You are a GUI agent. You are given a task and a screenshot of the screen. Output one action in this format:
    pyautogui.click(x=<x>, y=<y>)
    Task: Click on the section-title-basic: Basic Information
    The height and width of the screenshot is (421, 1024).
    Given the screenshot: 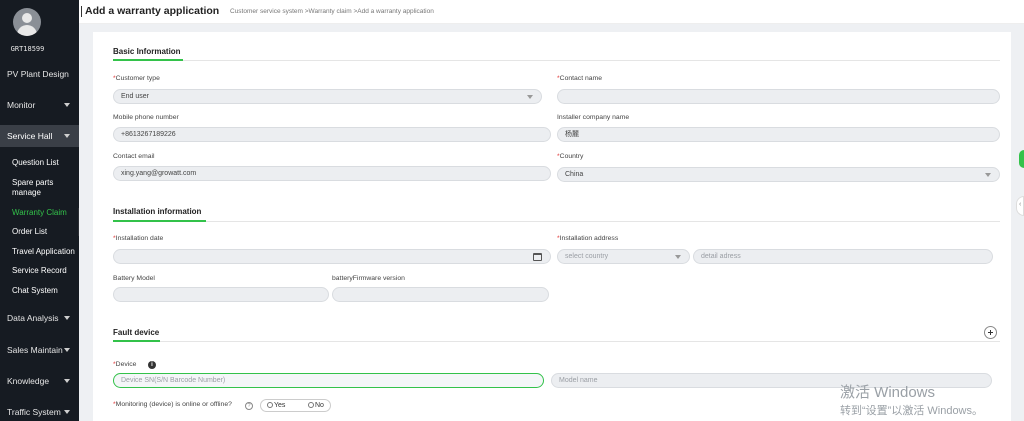 What is the action you would take?
    pyautogui.click(x=147, y=51)
    